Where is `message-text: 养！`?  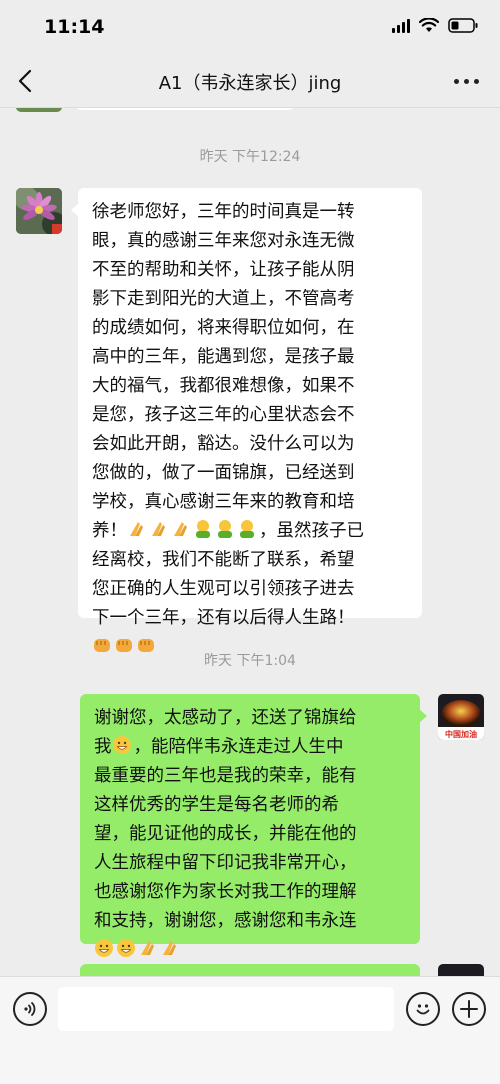
message-text: 养！ is located at coordinates (109, 531).